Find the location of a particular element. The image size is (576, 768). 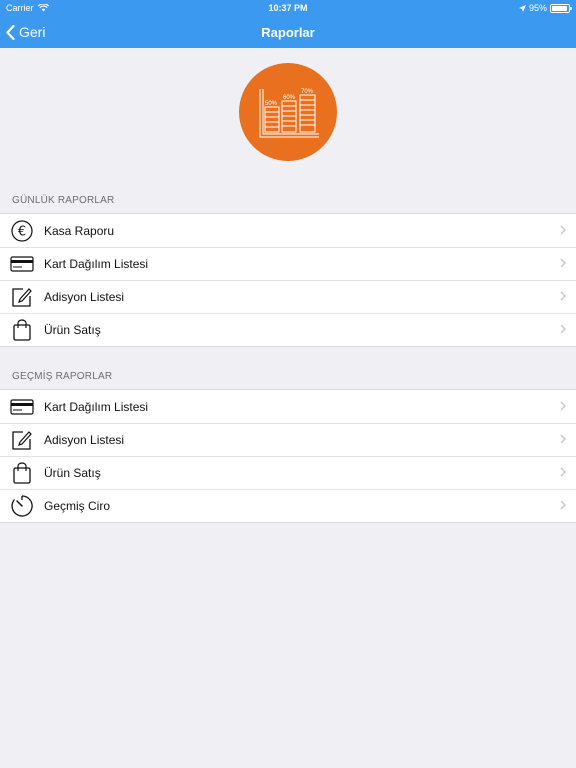

battery-fill is located at coordinates (560, 8).